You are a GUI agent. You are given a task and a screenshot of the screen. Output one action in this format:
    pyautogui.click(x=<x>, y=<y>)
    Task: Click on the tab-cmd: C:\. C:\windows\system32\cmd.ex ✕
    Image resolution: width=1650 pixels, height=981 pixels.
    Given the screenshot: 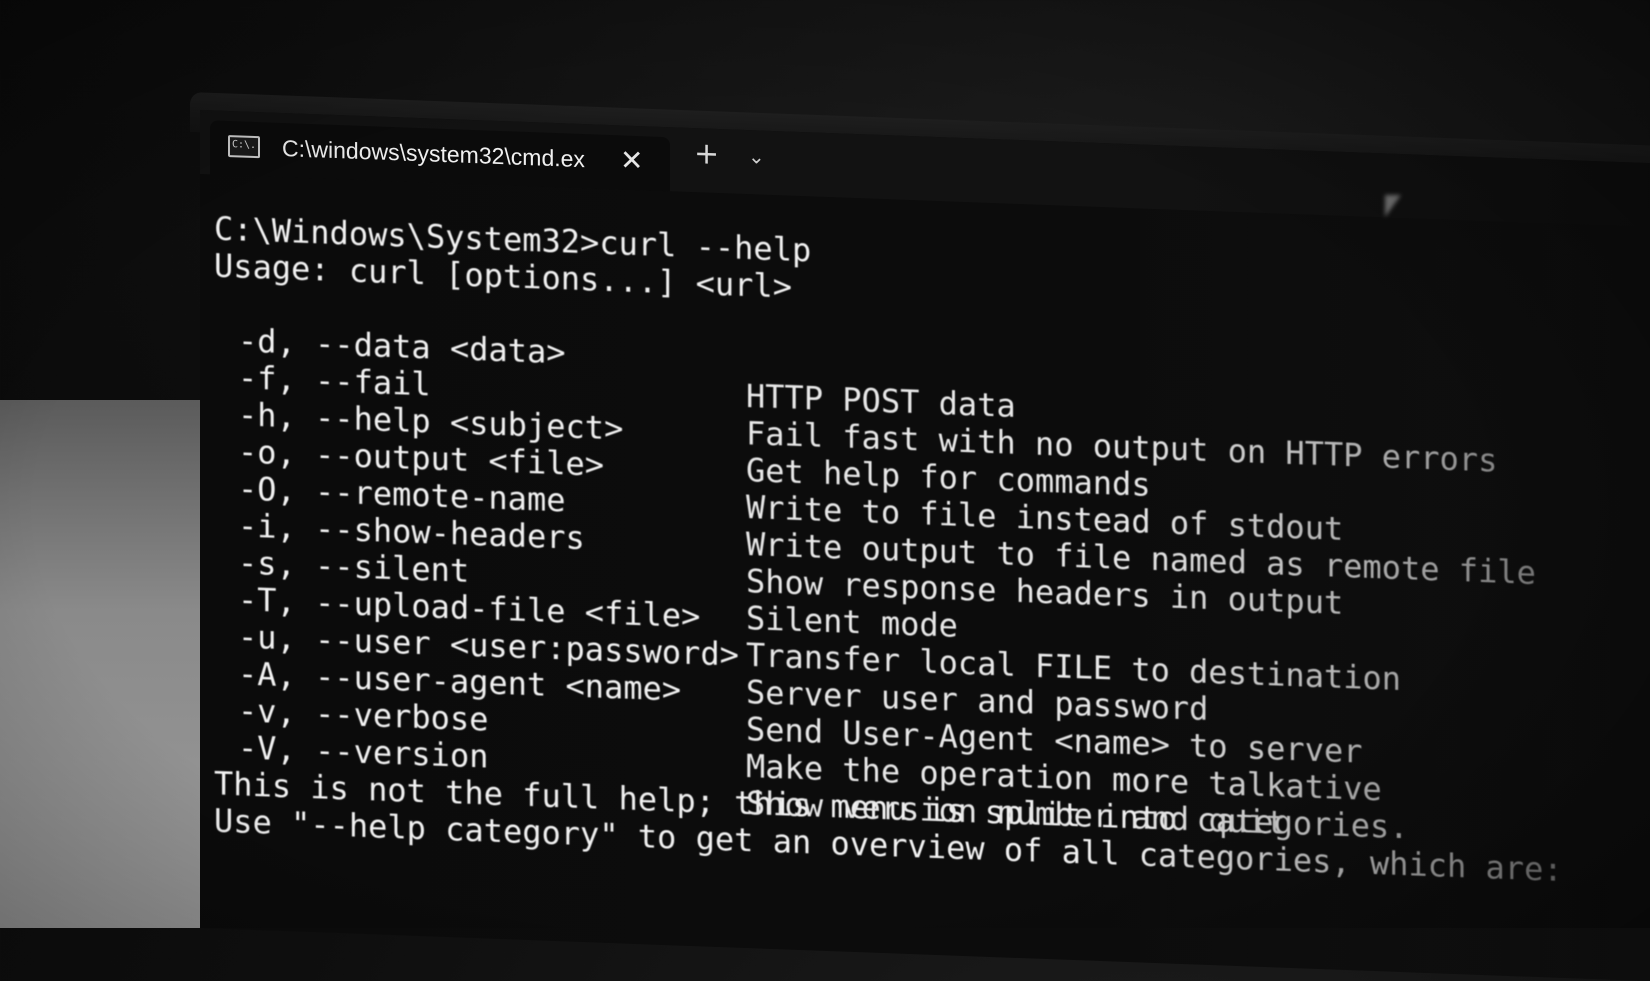 What is the action you would take?
    pyautogui.click(x=440, y=156)
    